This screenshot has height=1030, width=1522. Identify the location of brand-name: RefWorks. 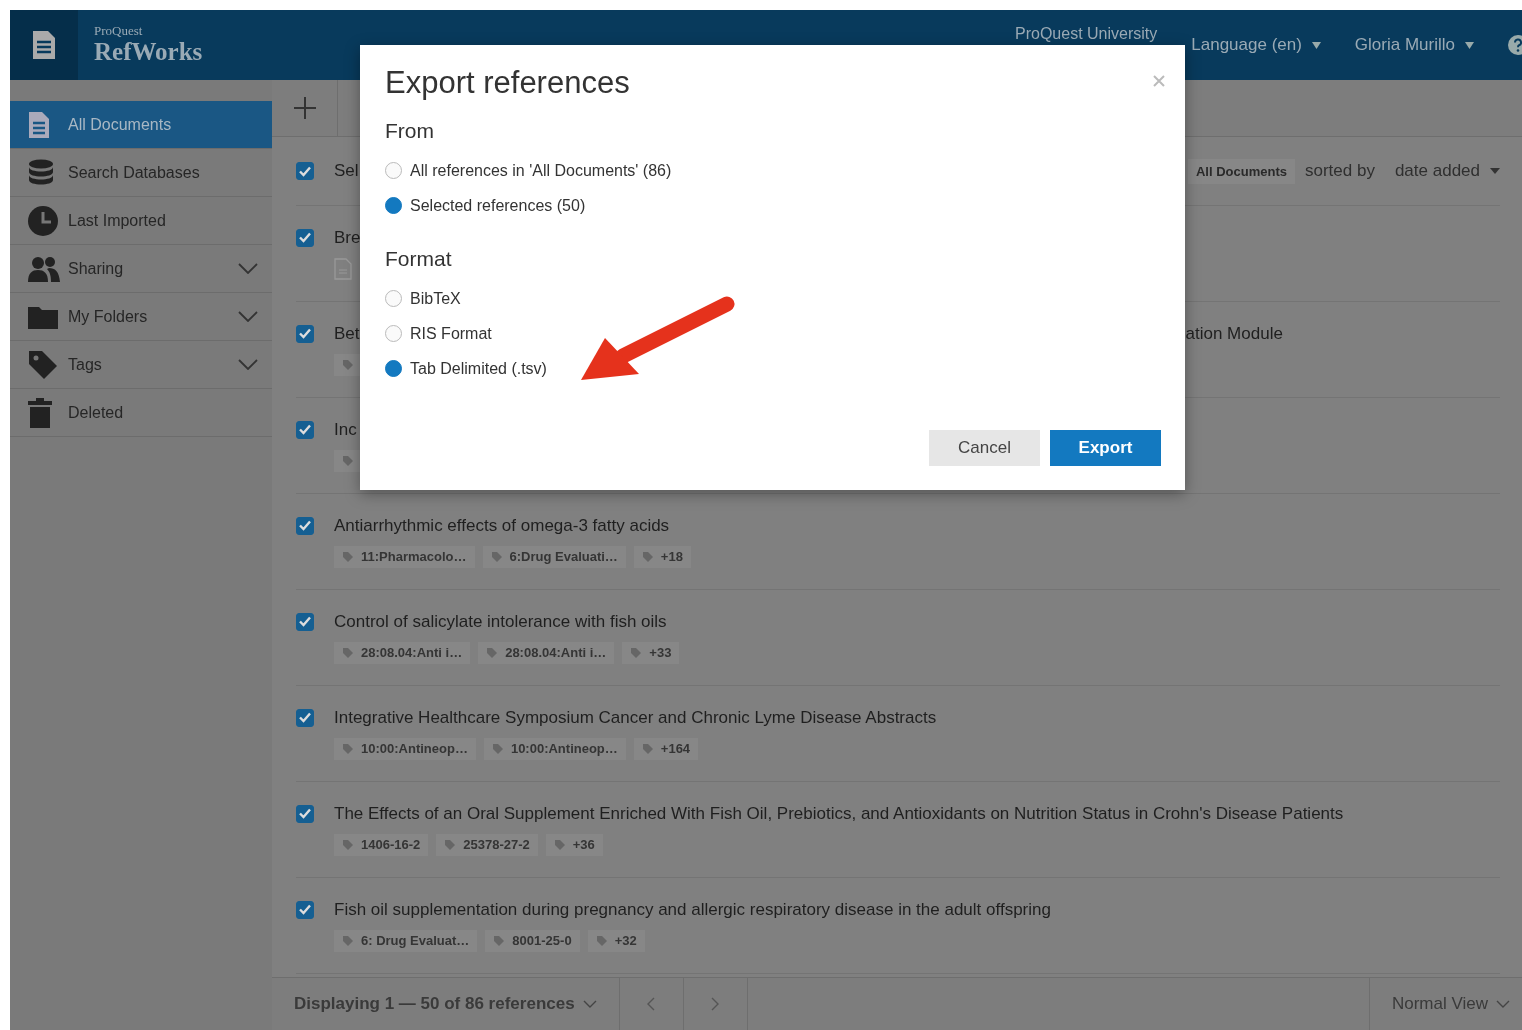
(148, 52).